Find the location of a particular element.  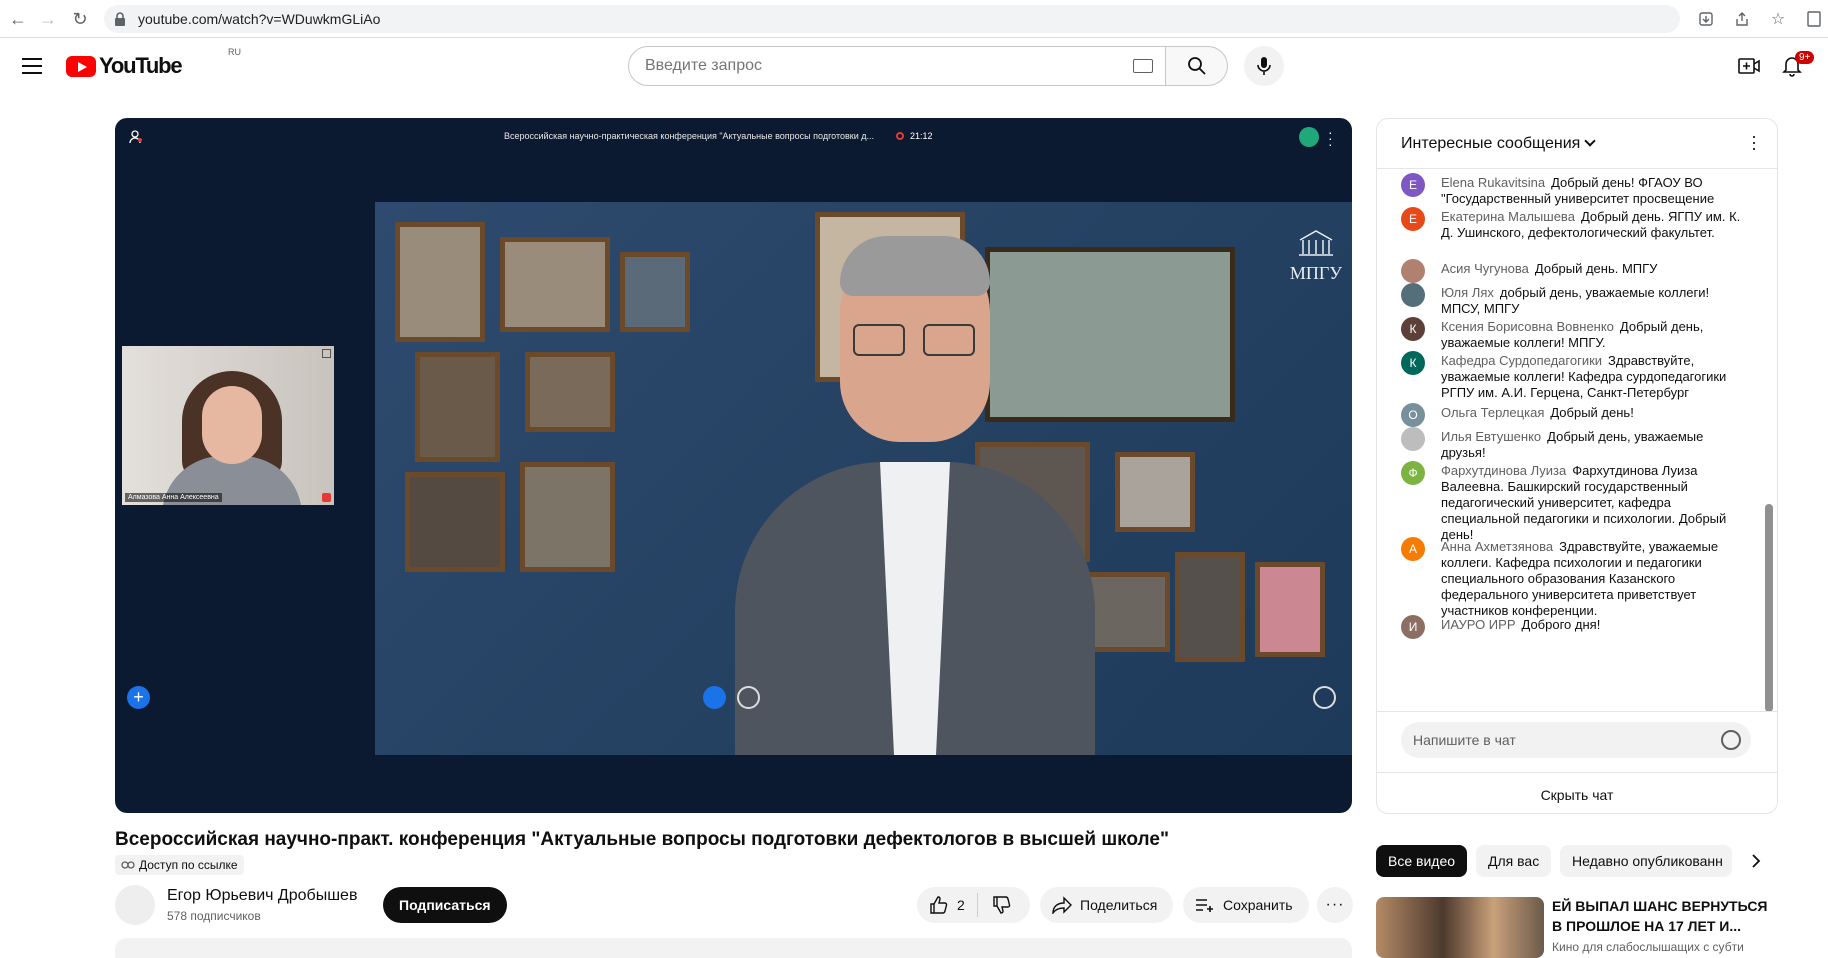

add-button: + is located at coordinates (138, 697).